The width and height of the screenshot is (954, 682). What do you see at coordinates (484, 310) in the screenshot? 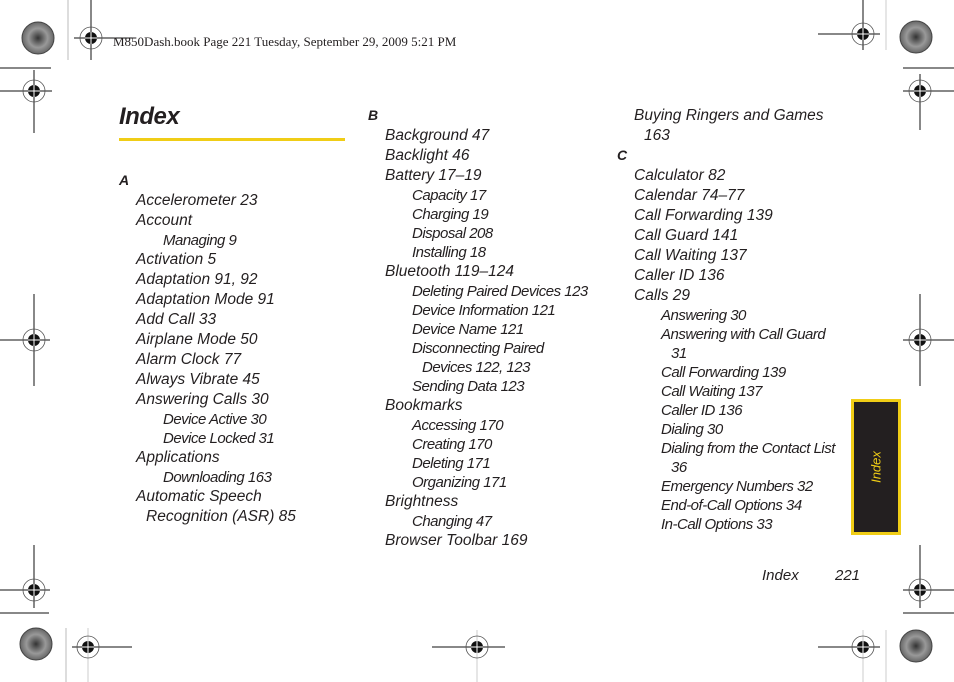
I see `index-subentry: Device Information 121` at bounding box center [484, 310].